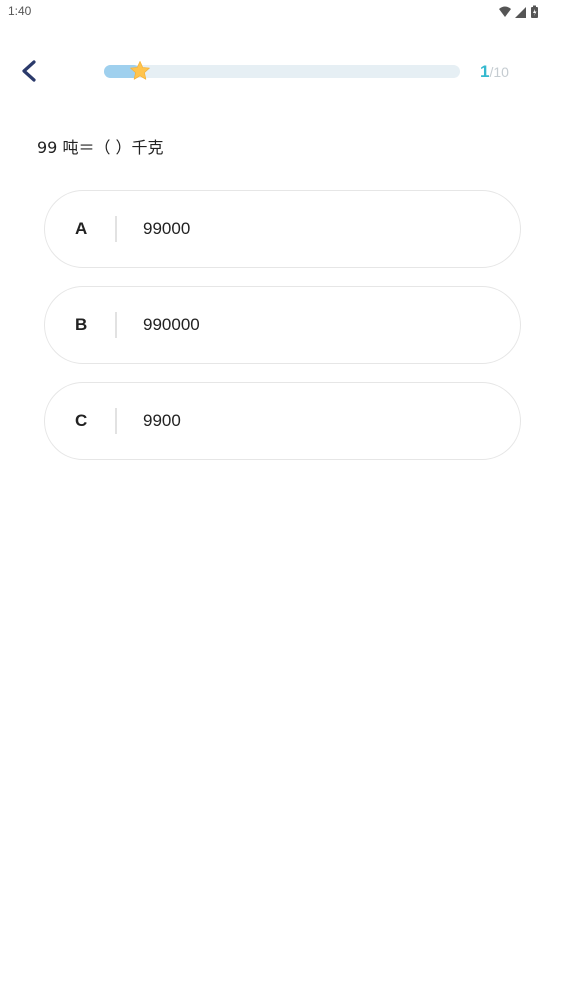 The height and width of the screenshot is (1004, 565). I want to click on status-bar: 1:40, so click(282, 12).